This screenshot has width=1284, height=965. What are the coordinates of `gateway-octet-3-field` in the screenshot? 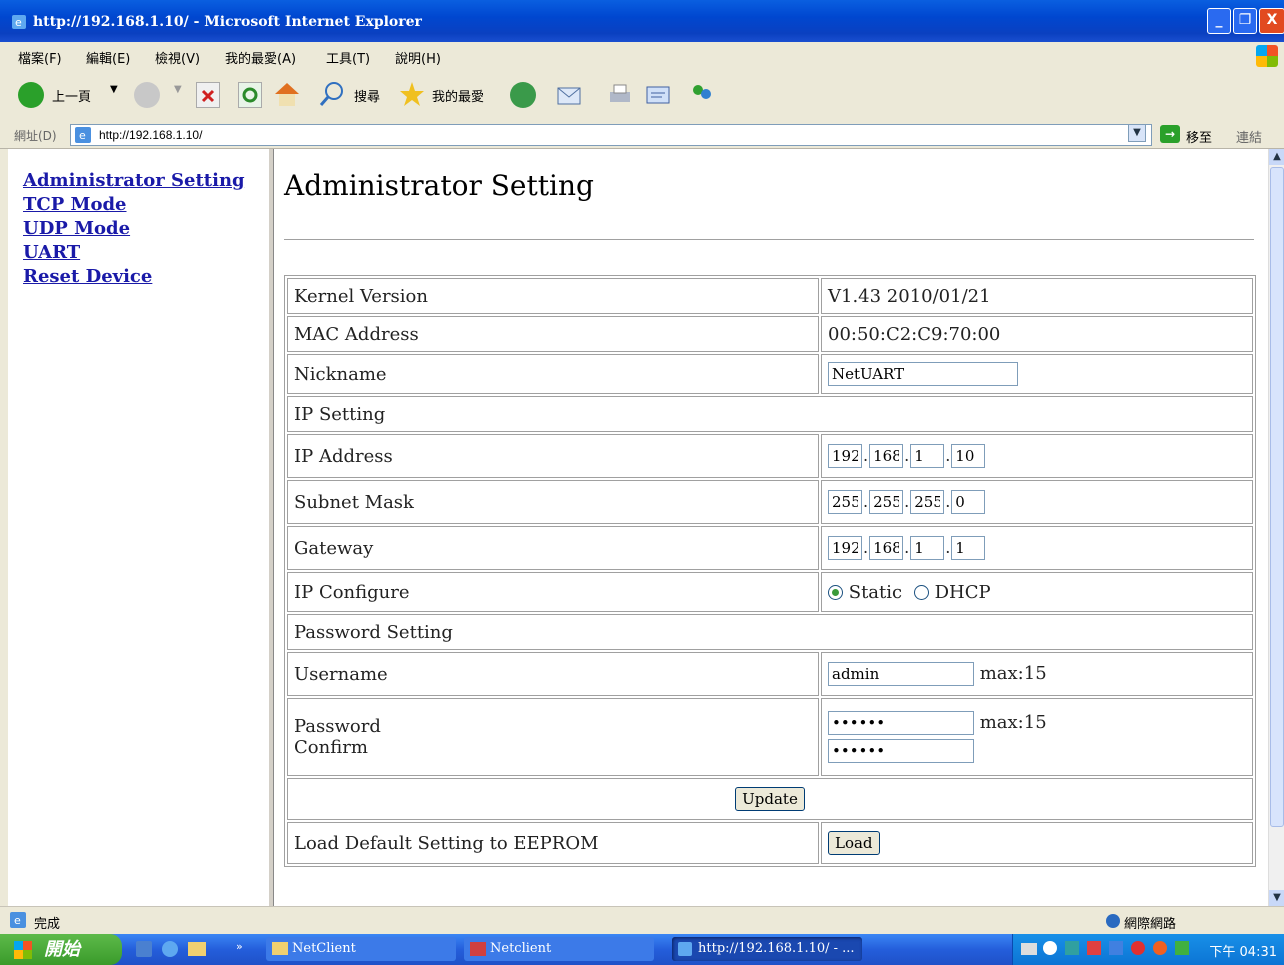 It's located at (927, 548).